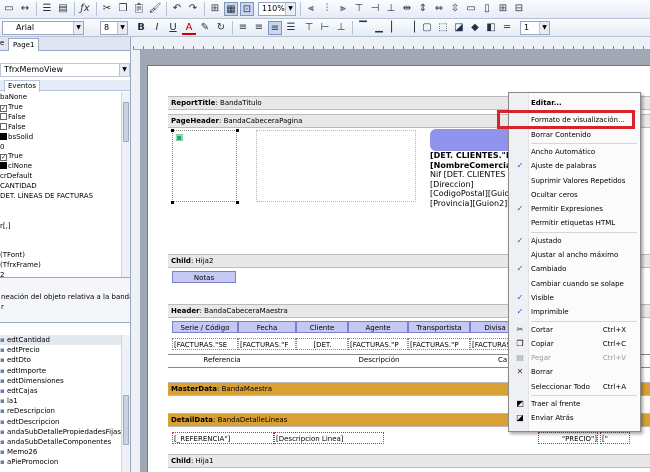 The height and width of the screenshot is (472, 650). Describe the element at coordinates (125, 184) in the screenshot. I see `properties-scrollbar` at that location.